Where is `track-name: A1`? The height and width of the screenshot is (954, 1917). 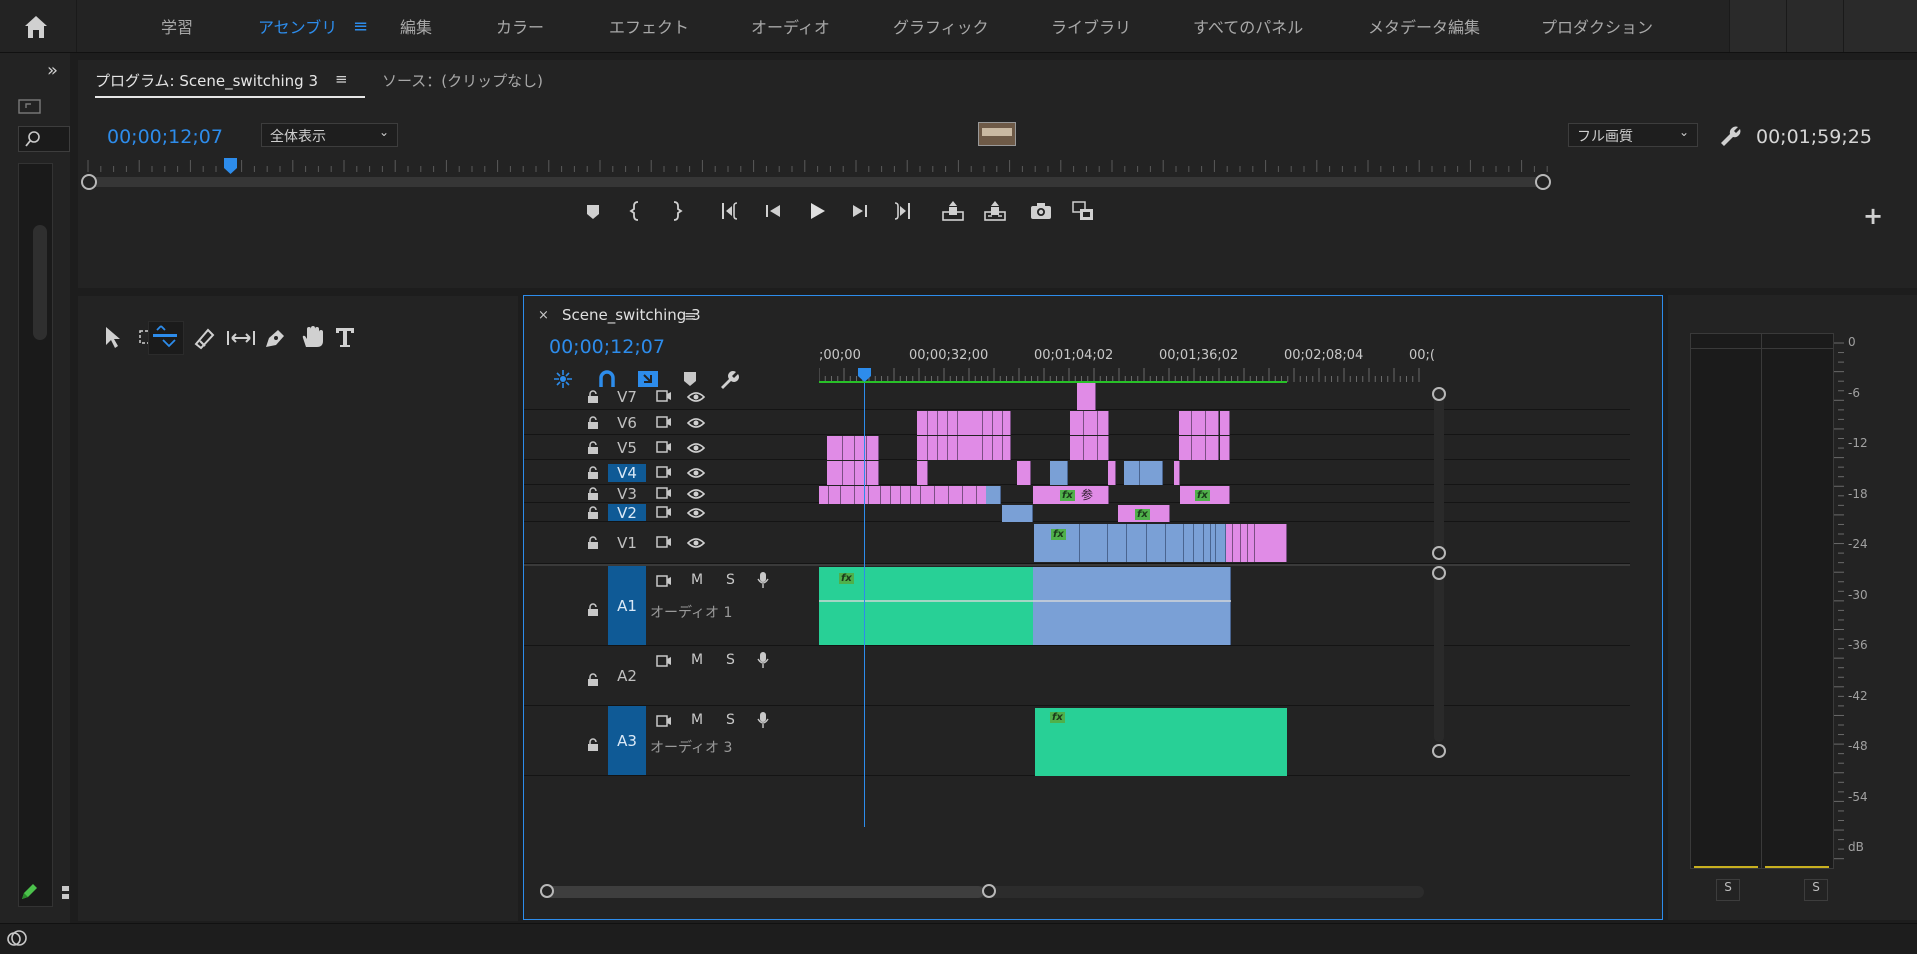
track-name: A1 is located at coordinates (627, 606).